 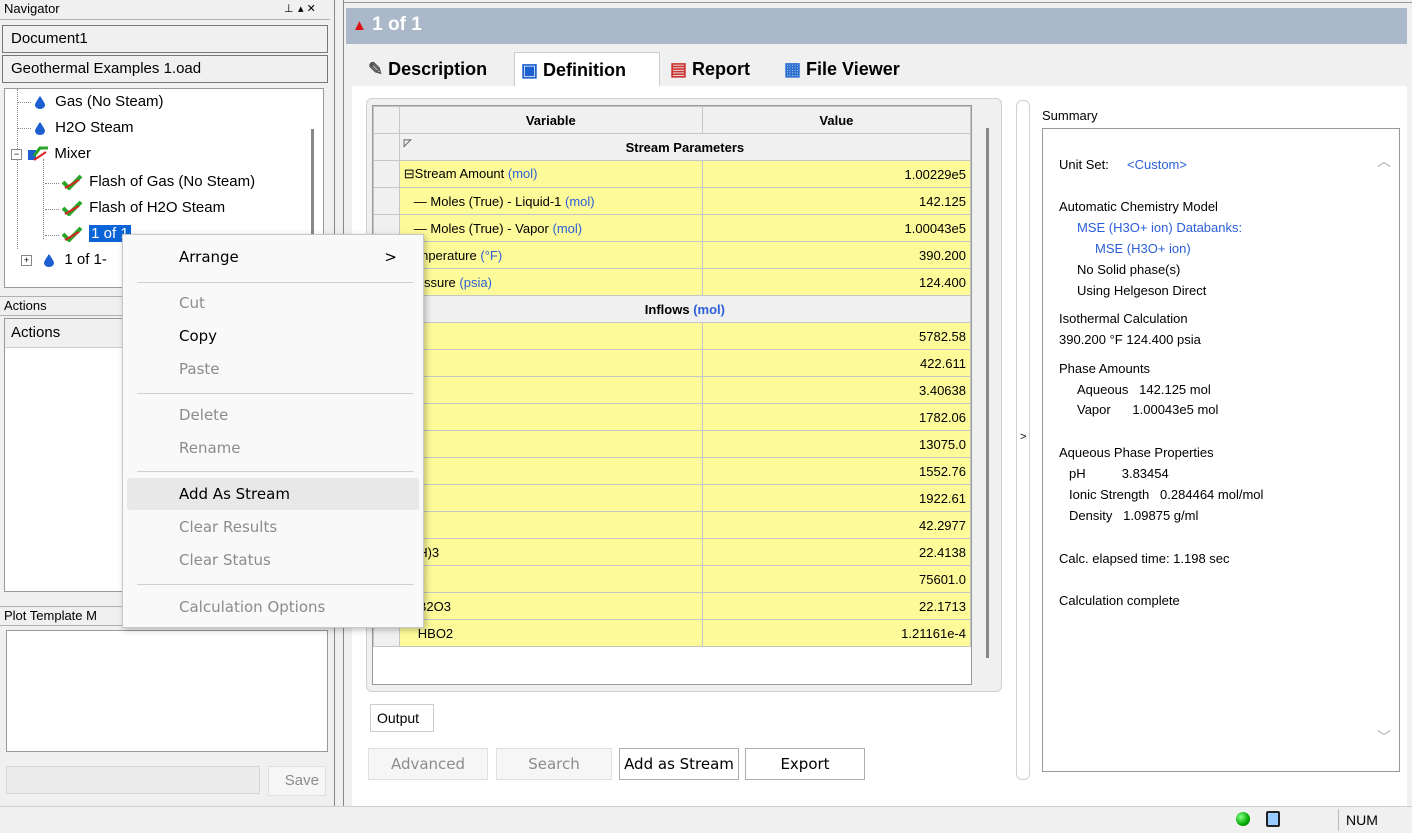 I want to click on tab-report: ▤ Report, so click(x=719, y=69).